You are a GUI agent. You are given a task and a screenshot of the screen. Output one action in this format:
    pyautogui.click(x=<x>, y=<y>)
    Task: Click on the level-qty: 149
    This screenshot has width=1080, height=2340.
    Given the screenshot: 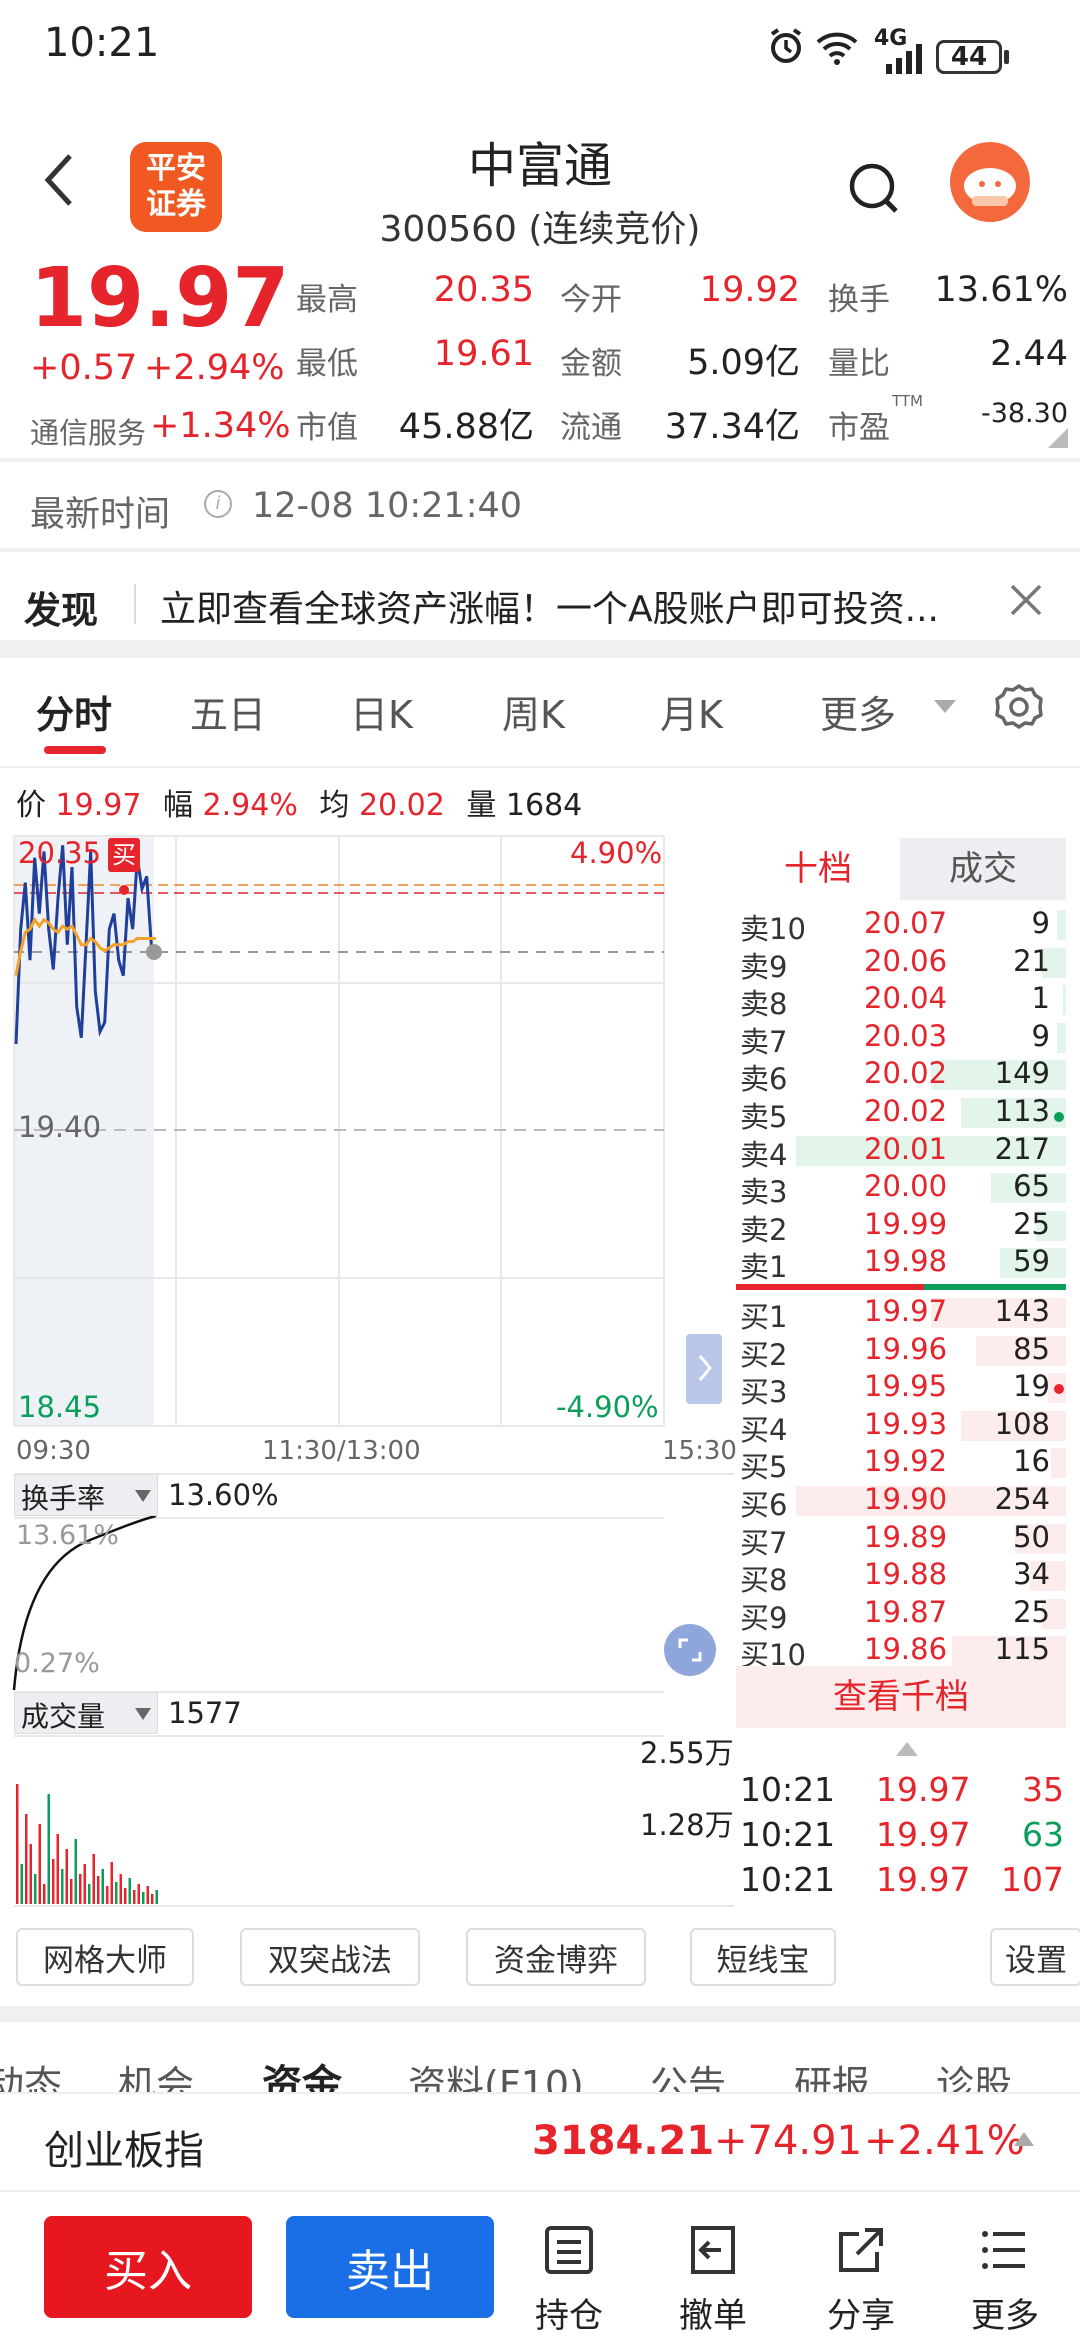 What is the action you would take?
    pyautogui.click(x=1022, y=1073)
    